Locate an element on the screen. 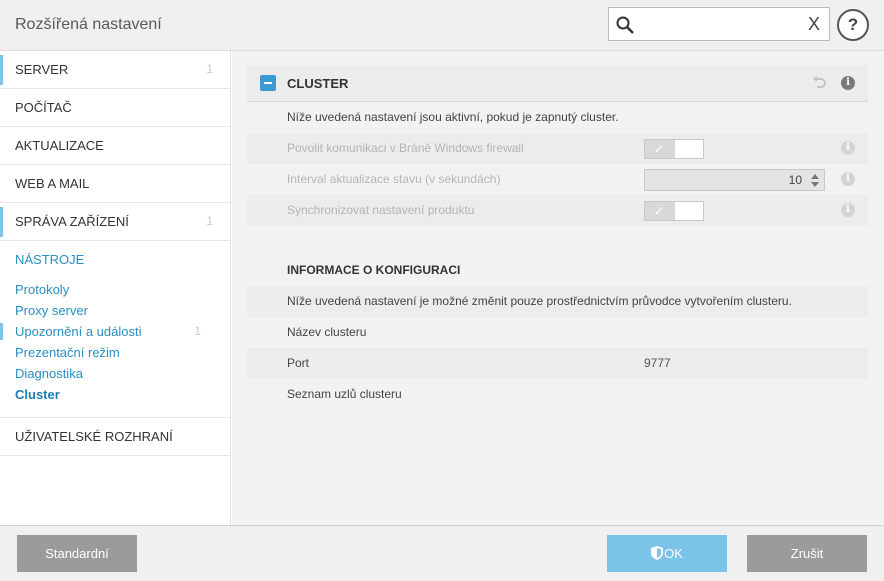  stepper-up-icon is located at coordinates (815, 176).